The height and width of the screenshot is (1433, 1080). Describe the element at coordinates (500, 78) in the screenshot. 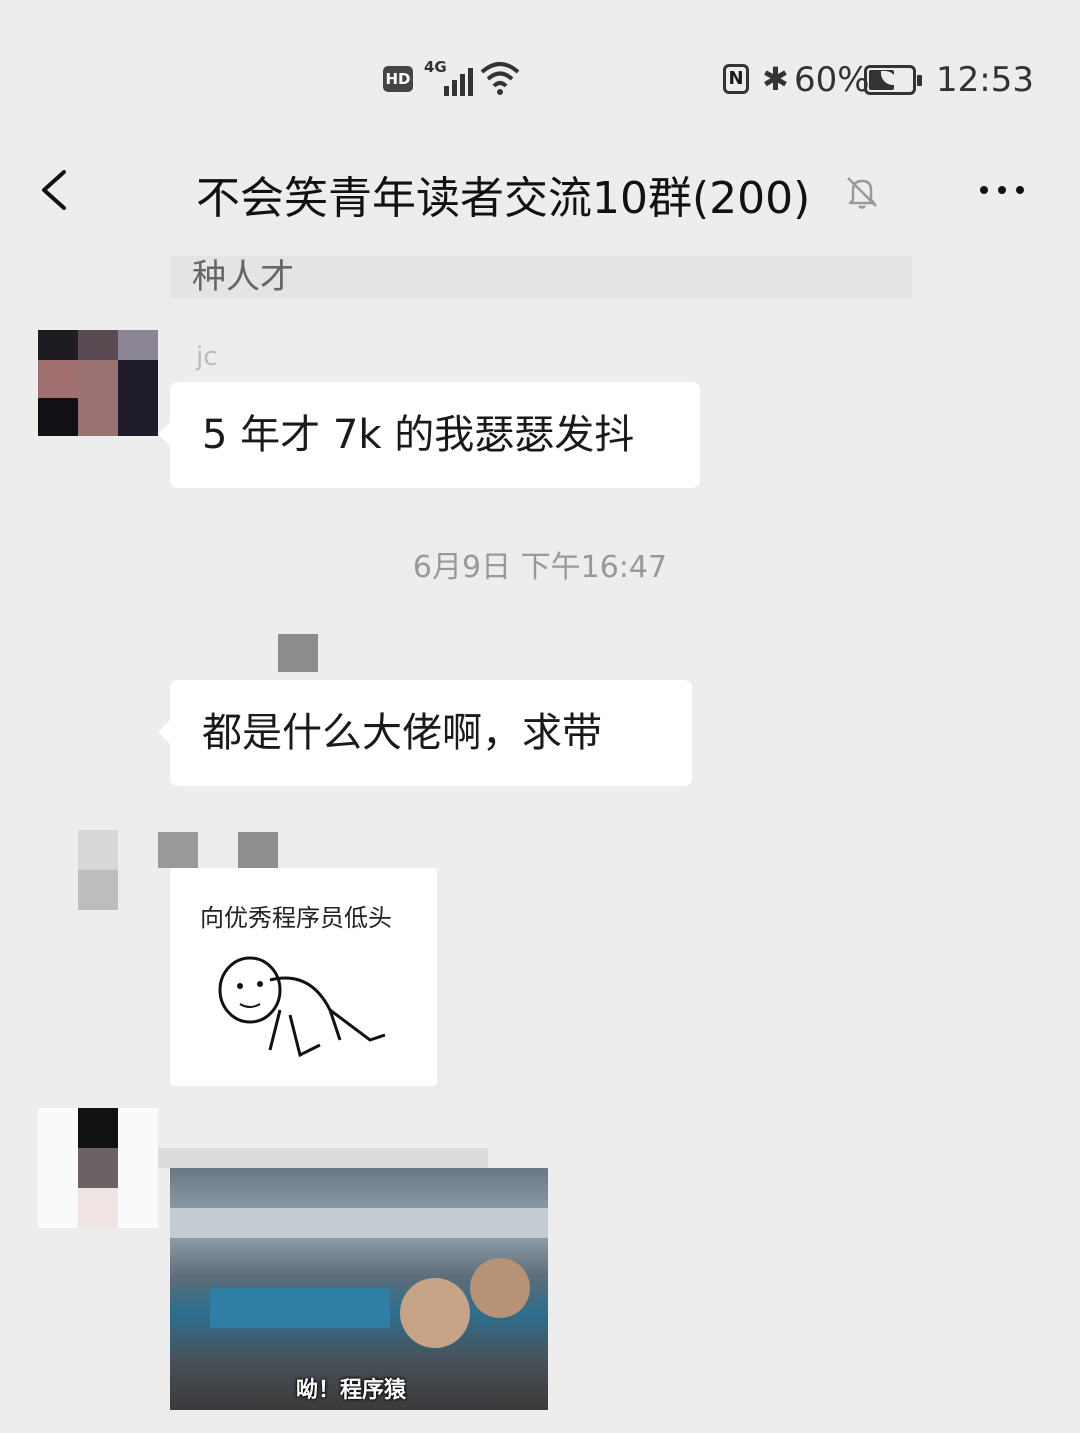

I see `wifi-icon` at that location.